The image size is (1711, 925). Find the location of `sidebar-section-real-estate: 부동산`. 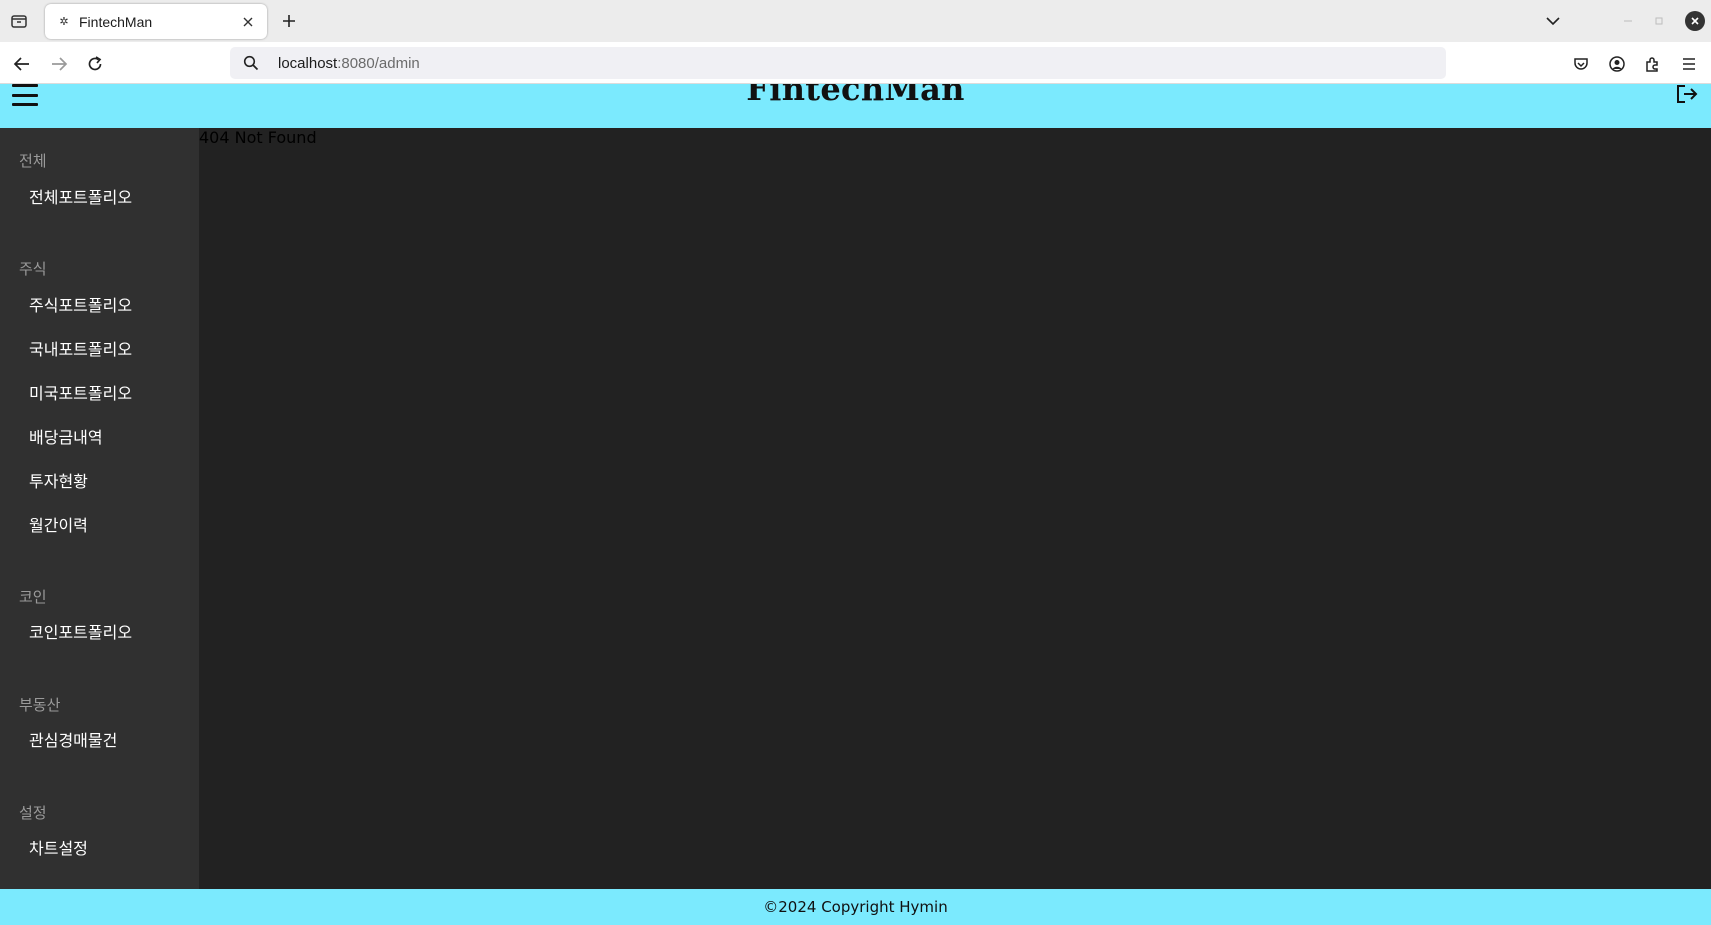

sidebar-section-real-estate: 부동산 is located at coordinates (40, 705).